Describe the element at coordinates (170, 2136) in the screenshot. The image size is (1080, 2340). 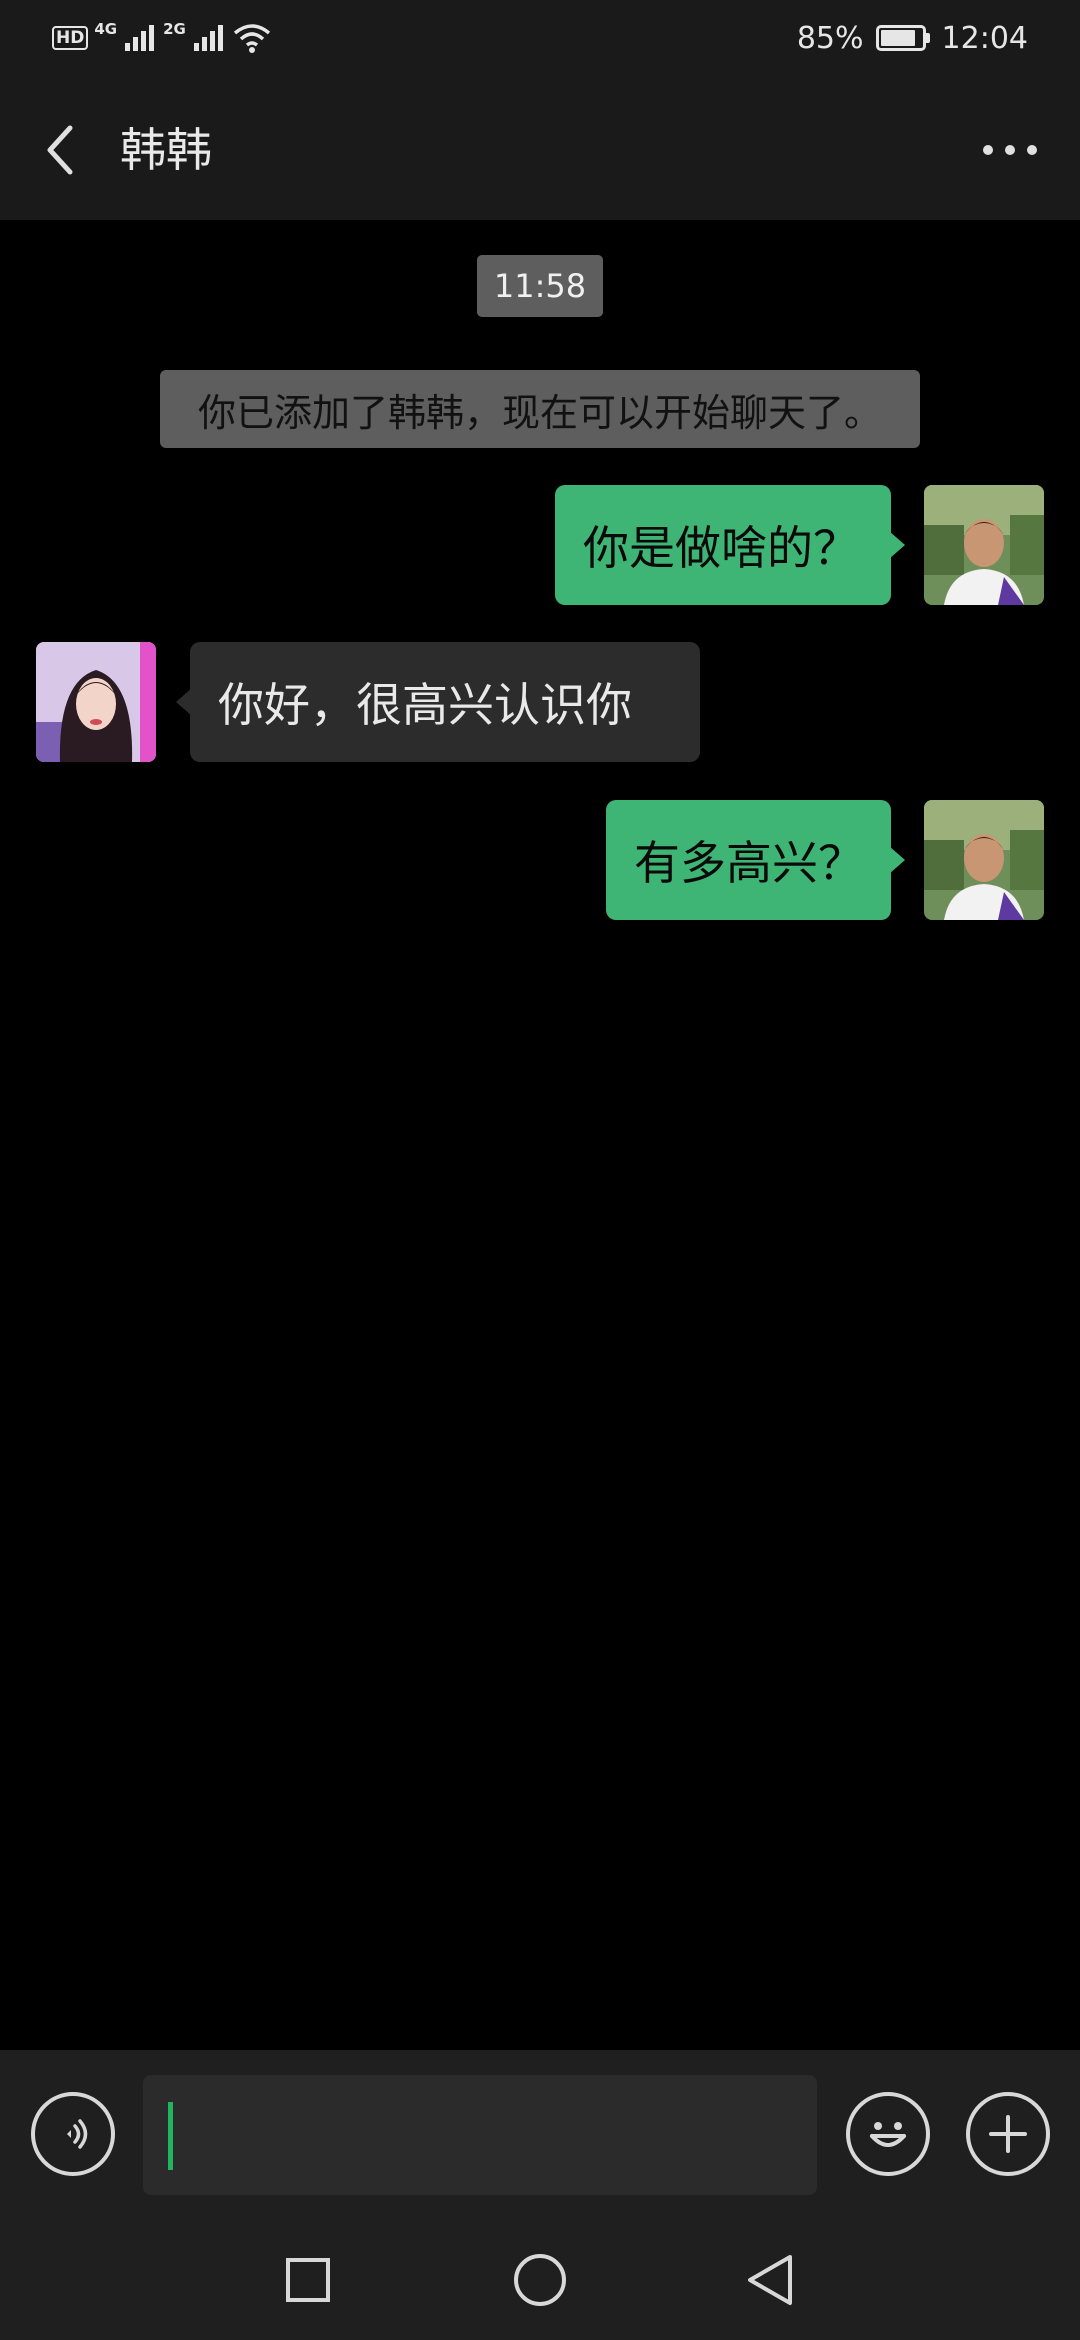
I see `text-cursor` at that location.